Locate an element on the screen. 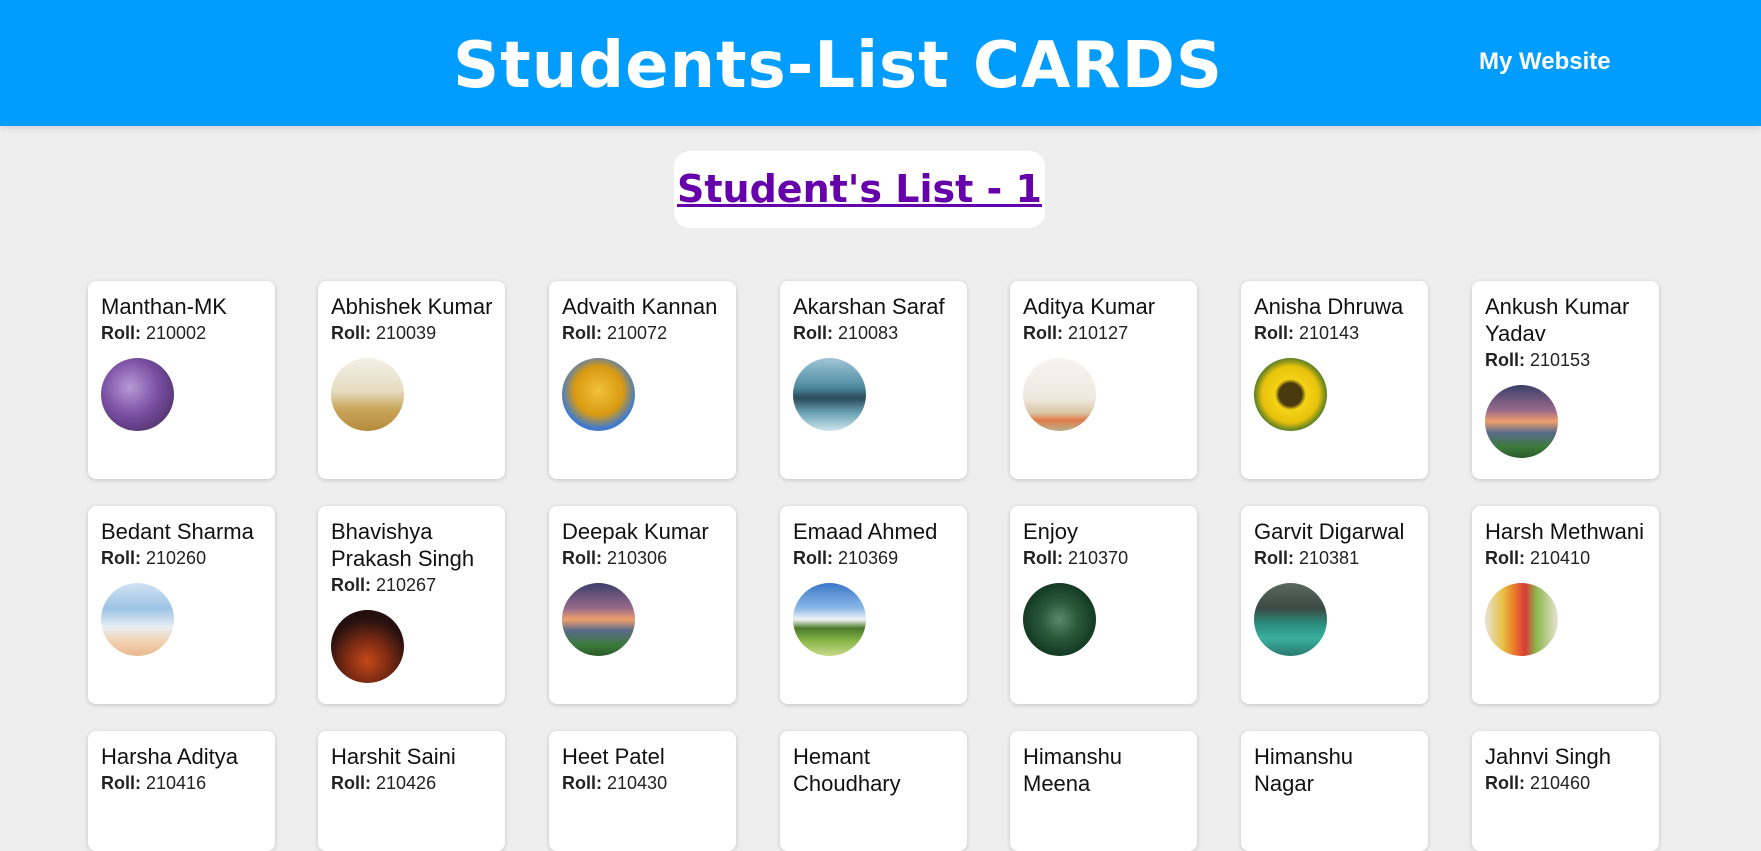 The width and height of the screenshot is (1761, 851). student-name: Harsha Aditya is located at coordinates (169, 756).